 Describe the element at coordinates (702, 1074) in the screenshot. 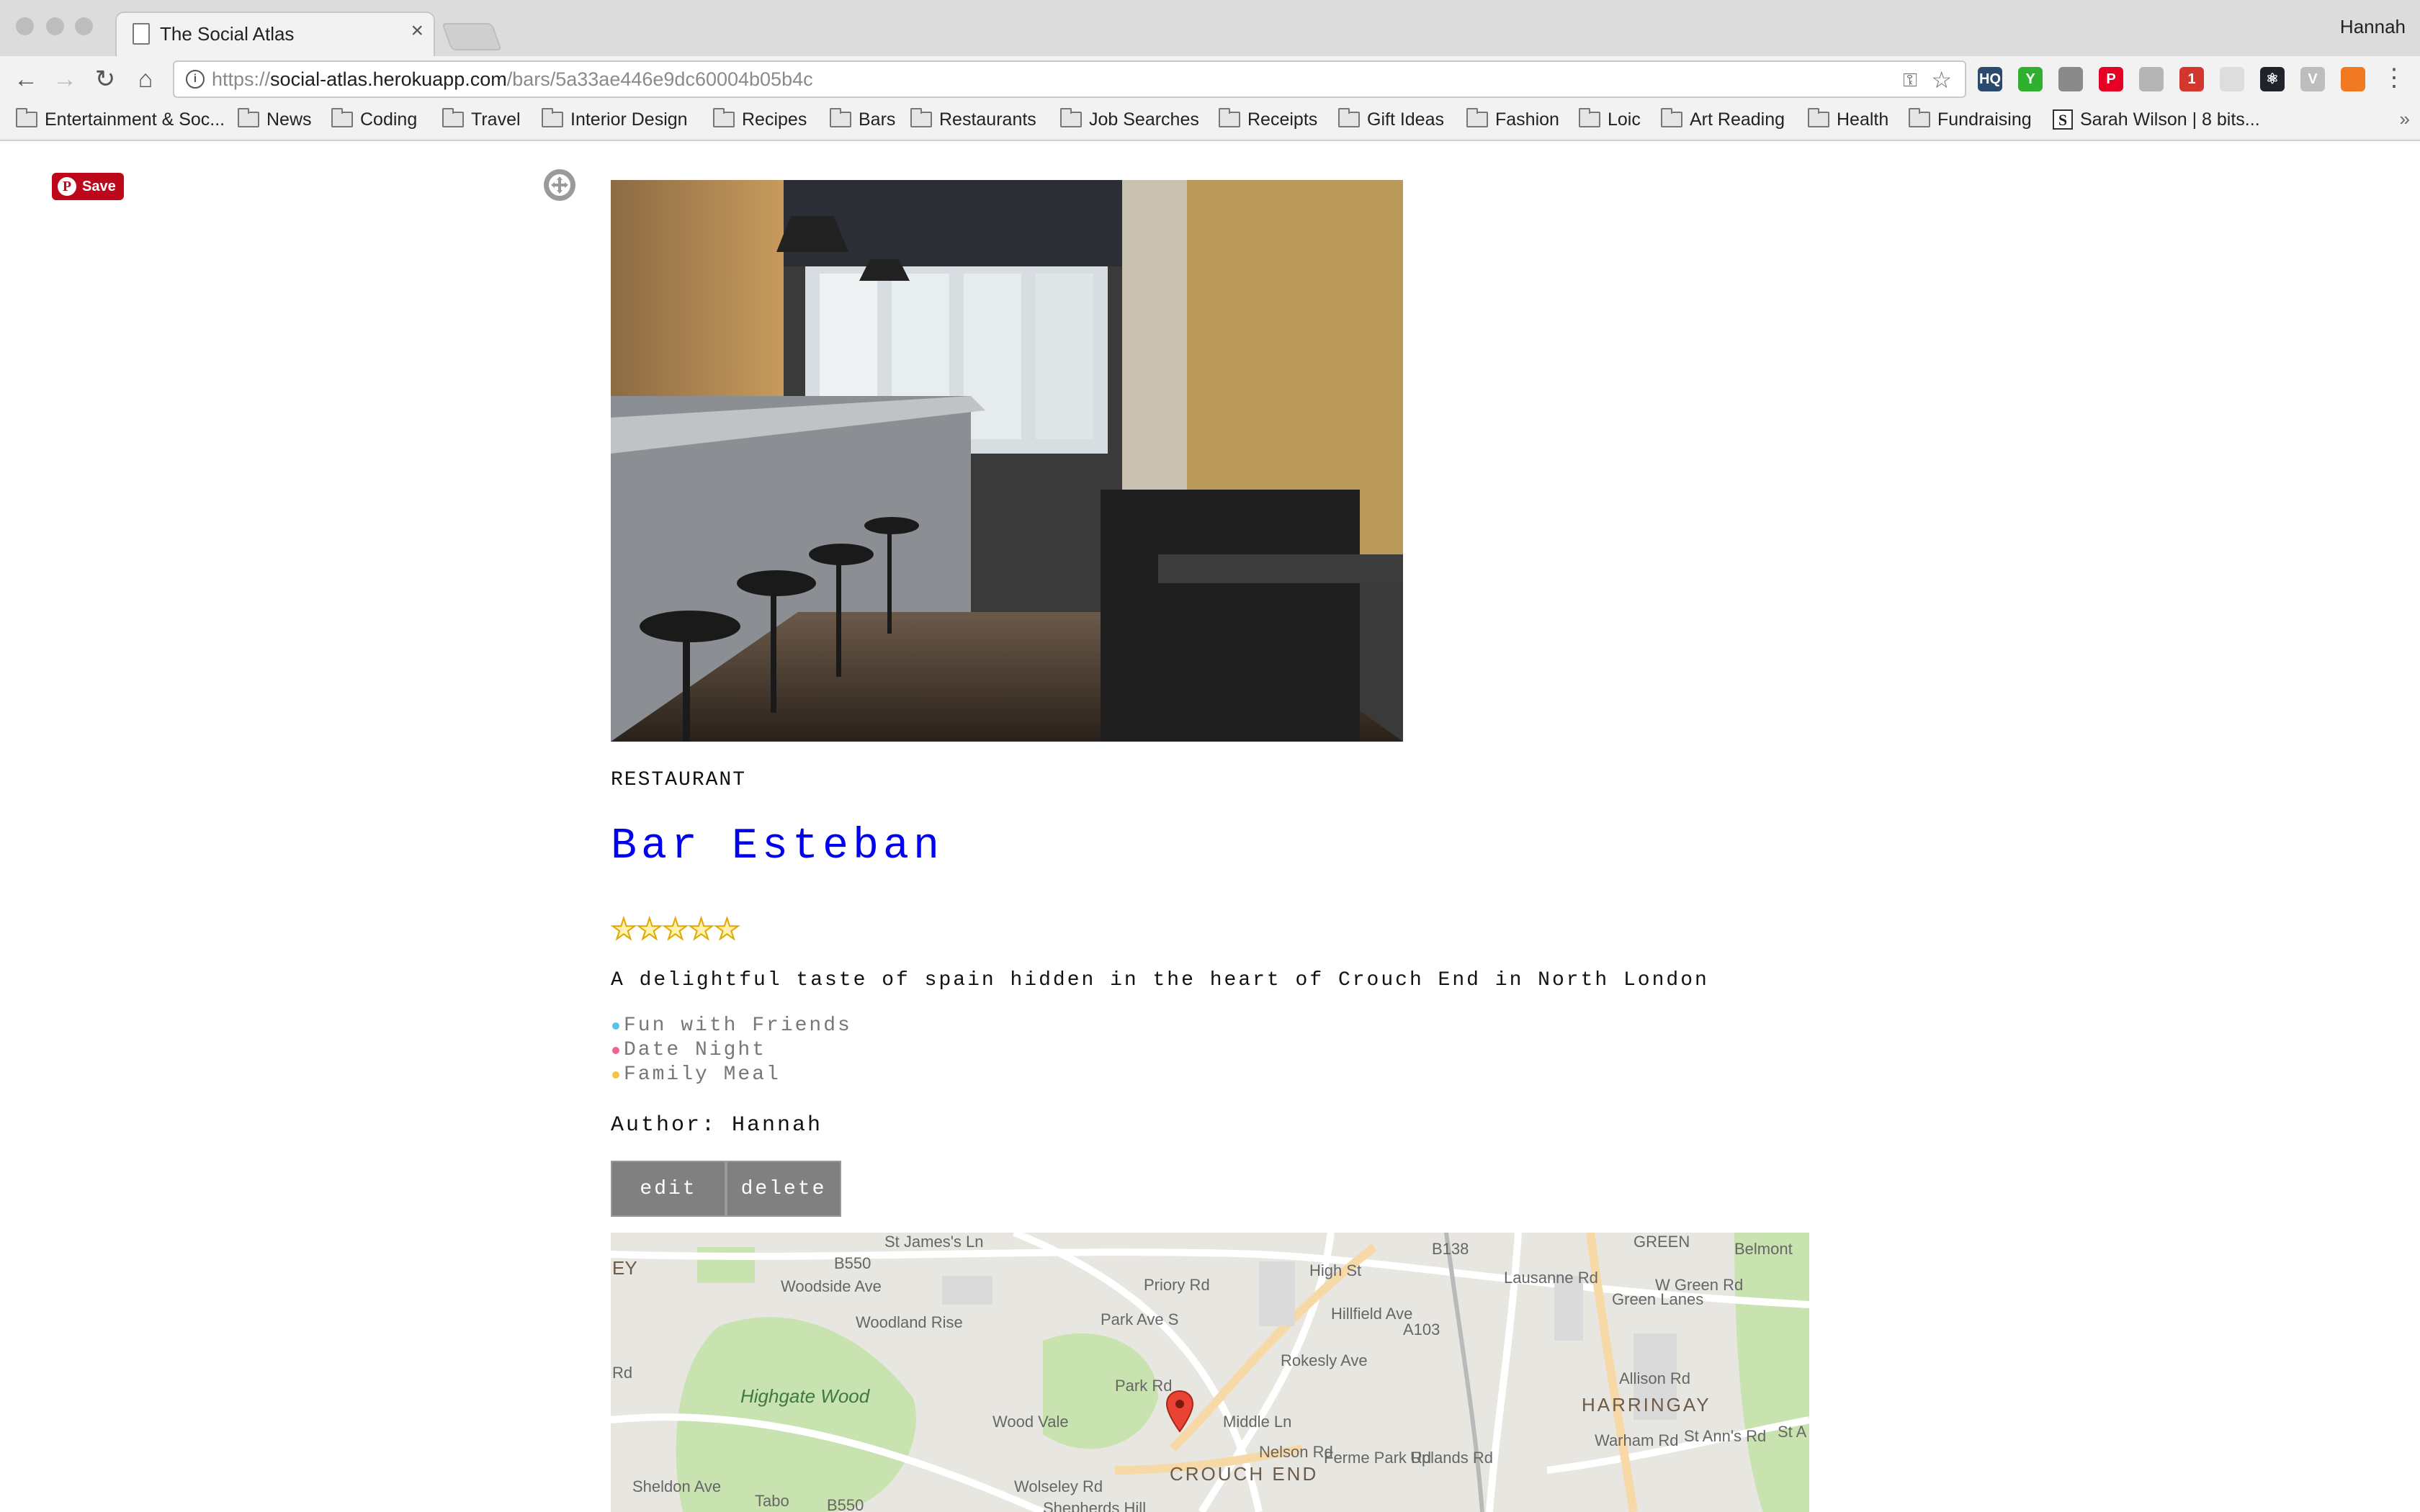

I see `tag-label: Family Meal` at that location.